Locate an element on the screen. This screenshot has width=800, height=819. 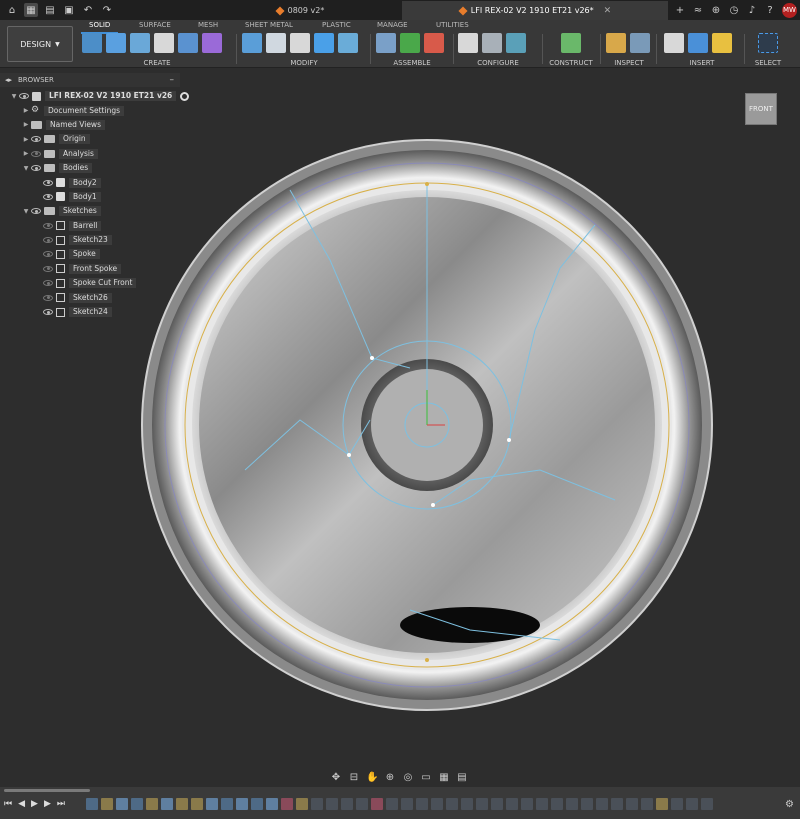
pan-icon: ✋ is located at coordinates (372, 778).